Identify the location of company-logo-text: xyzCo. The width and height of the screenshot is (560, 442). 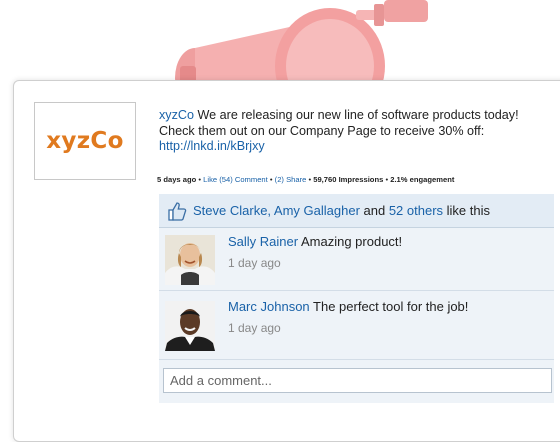
(85, 141).